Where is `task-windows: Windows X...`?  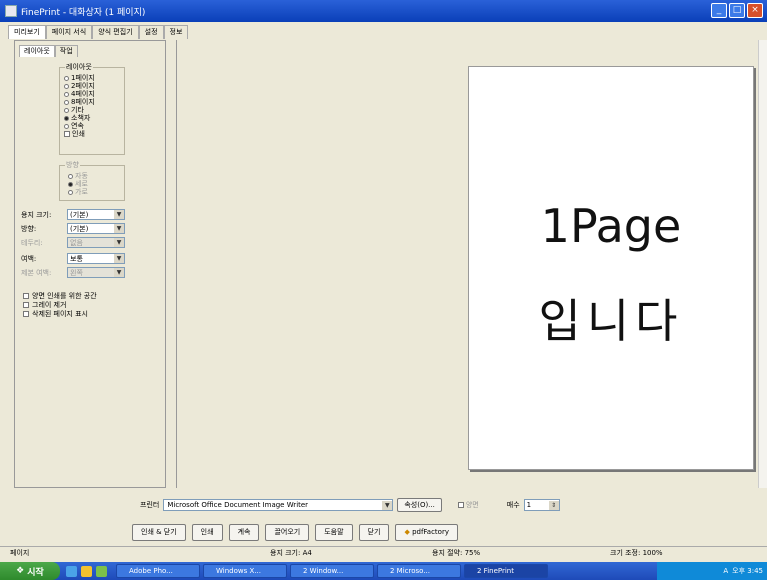 task-windows: Windows X... is located at coordinates (245, 571).